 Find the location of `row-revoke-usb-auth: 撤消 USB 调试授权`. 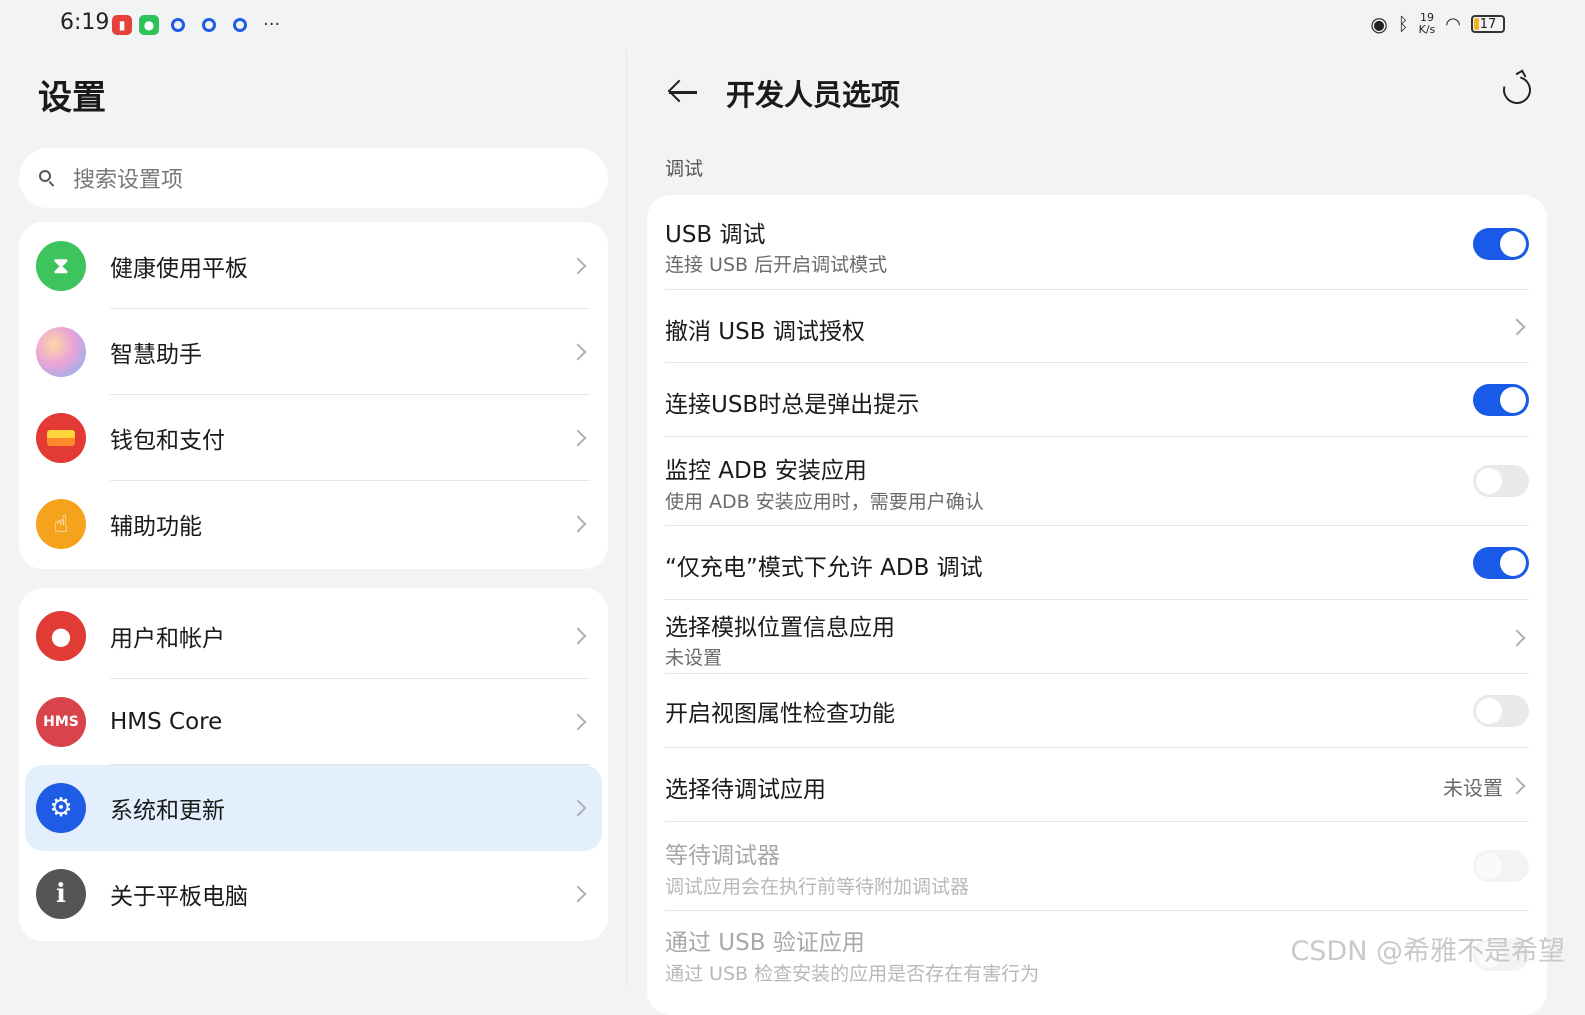

row-revoke-usb-auth: 撤消 USB 调试授权 is located at coordinates (1097, 326).